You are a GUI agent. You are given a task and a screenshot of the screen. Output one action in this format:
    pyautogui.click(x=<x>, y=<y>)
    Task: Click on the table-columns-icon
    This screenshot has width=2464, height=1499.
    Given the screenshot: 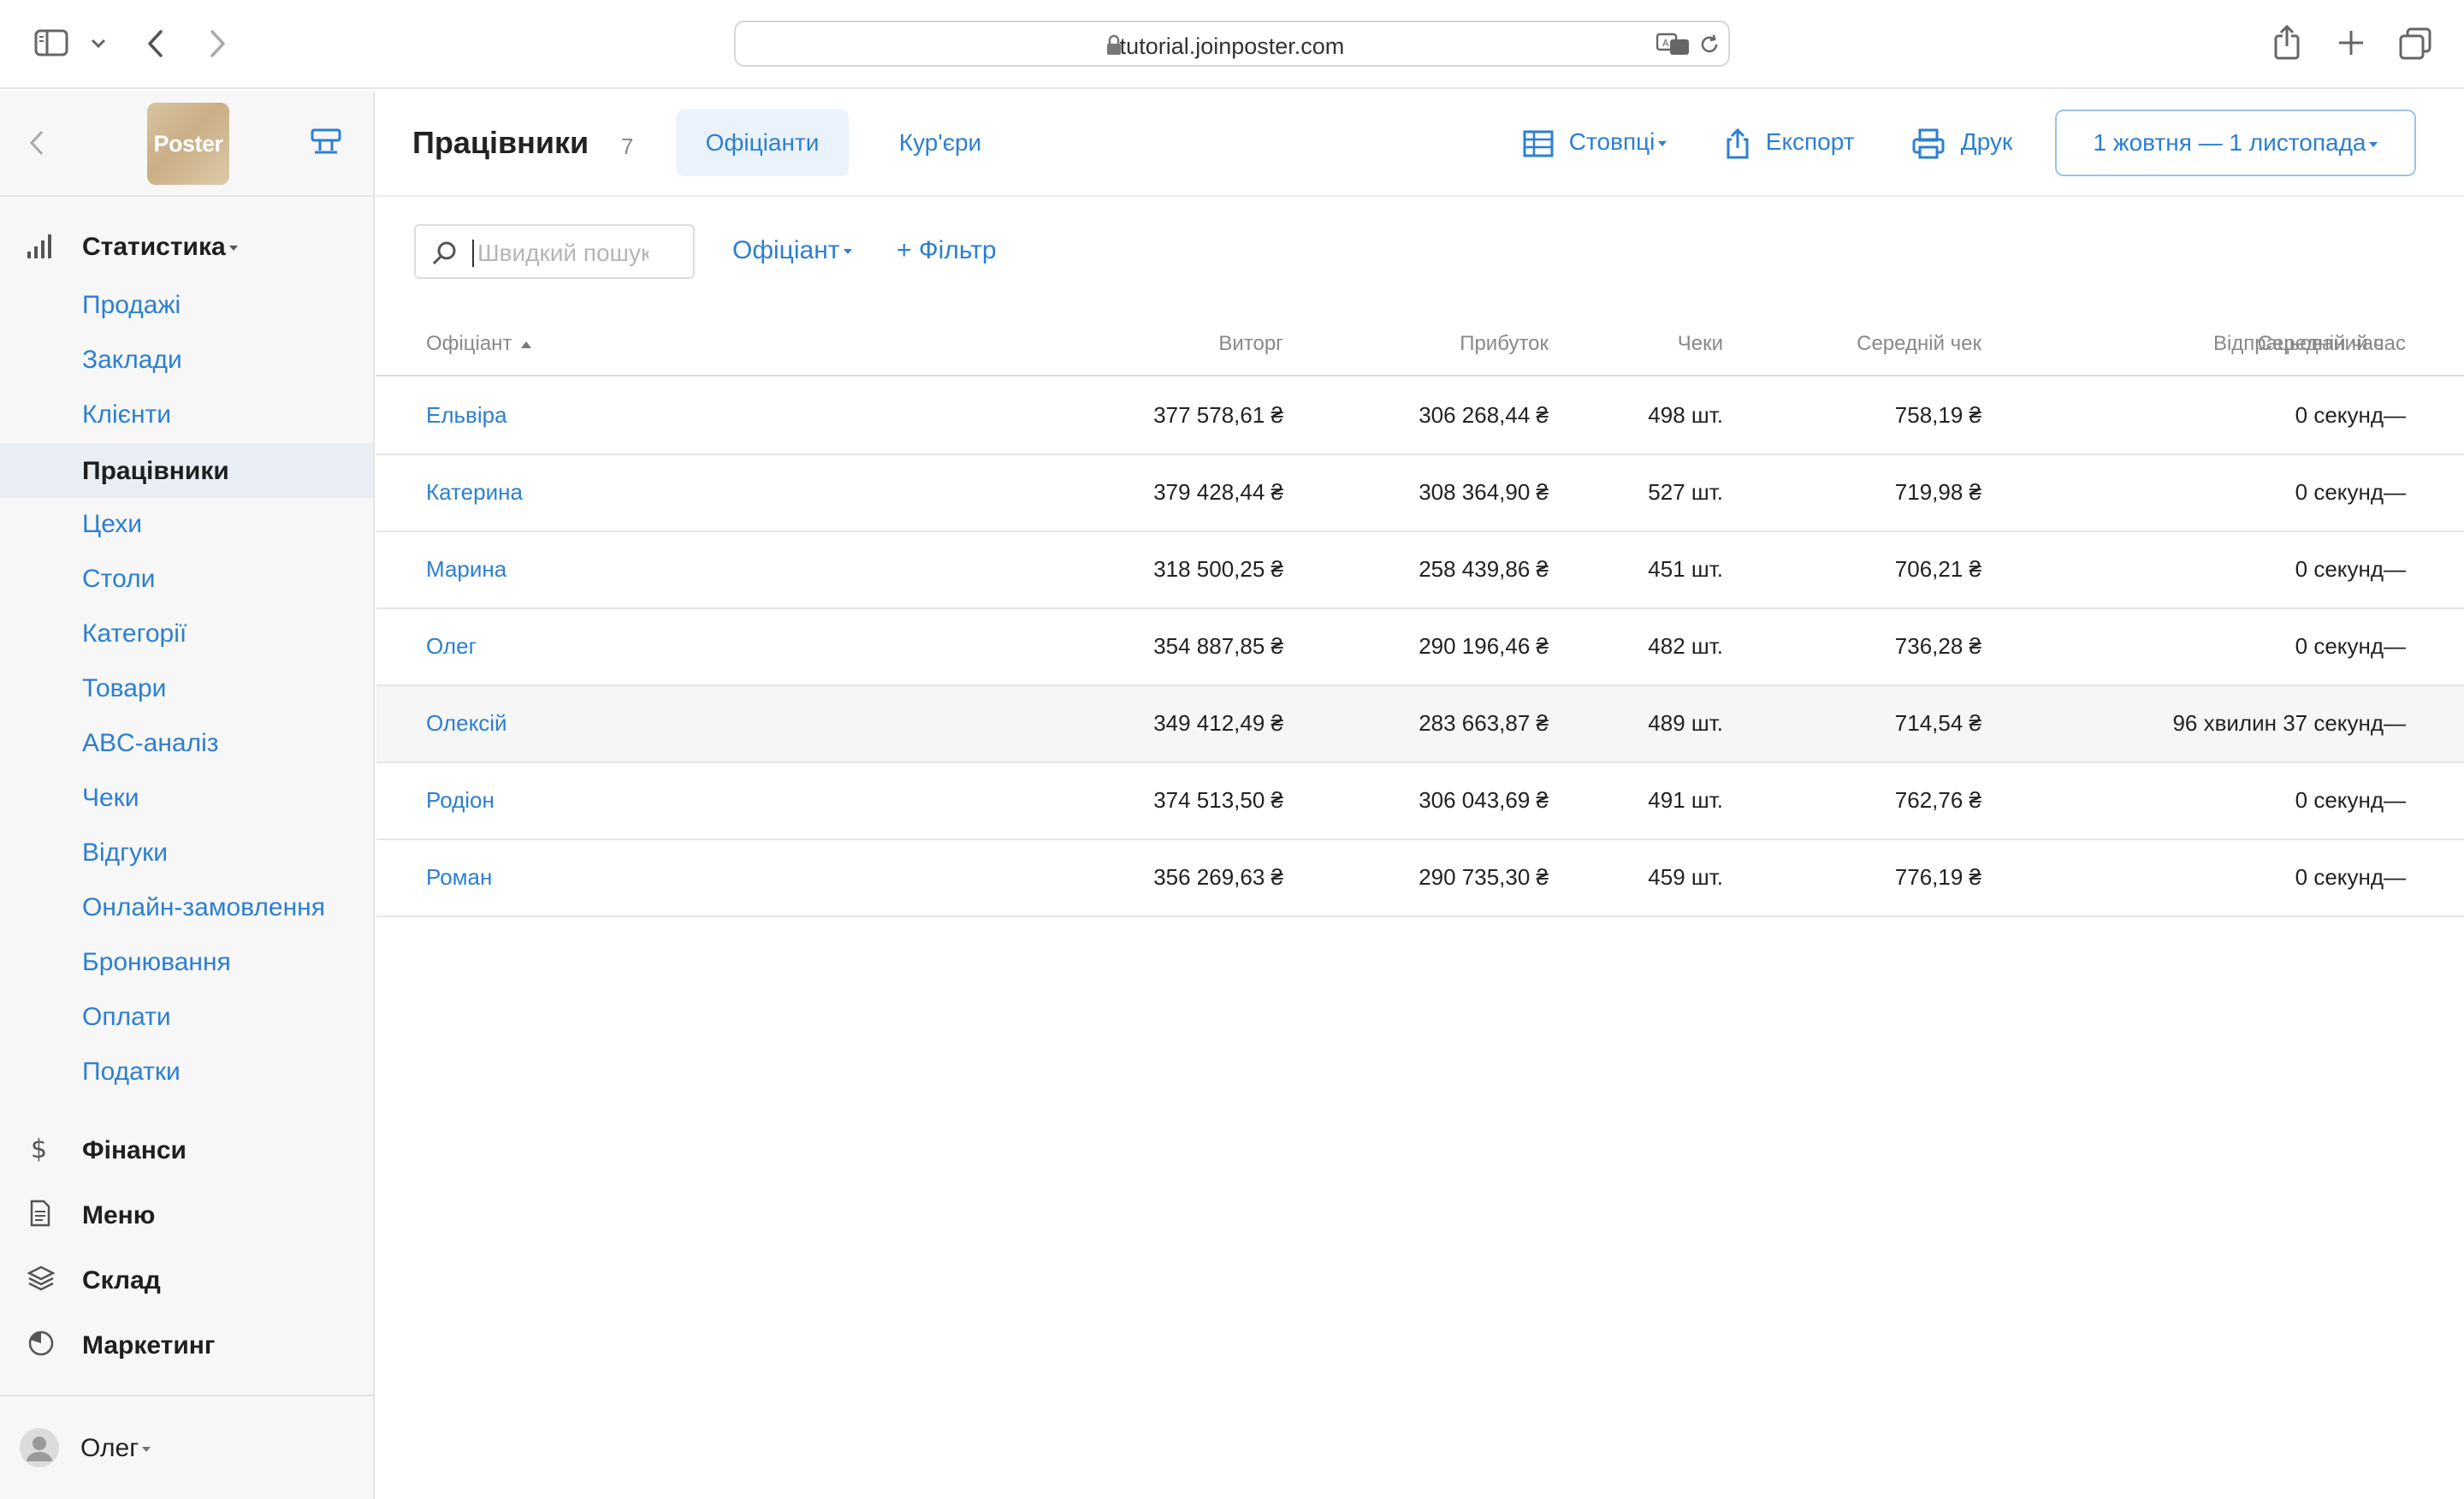 What is the action you would take?
    pyautogui.click(x=1546, y=142)
    